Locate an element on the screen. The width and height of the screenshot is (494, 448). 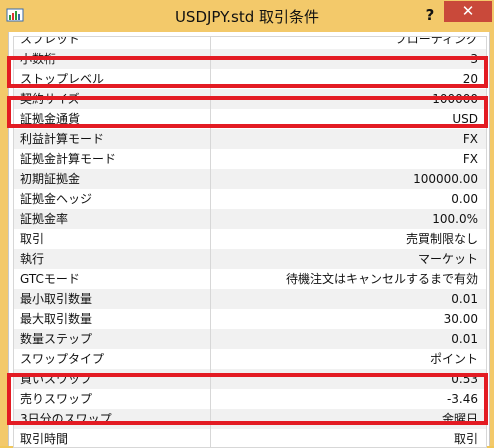
row-key: 証拠金ヘッジ is located at coordinates (112, 199).